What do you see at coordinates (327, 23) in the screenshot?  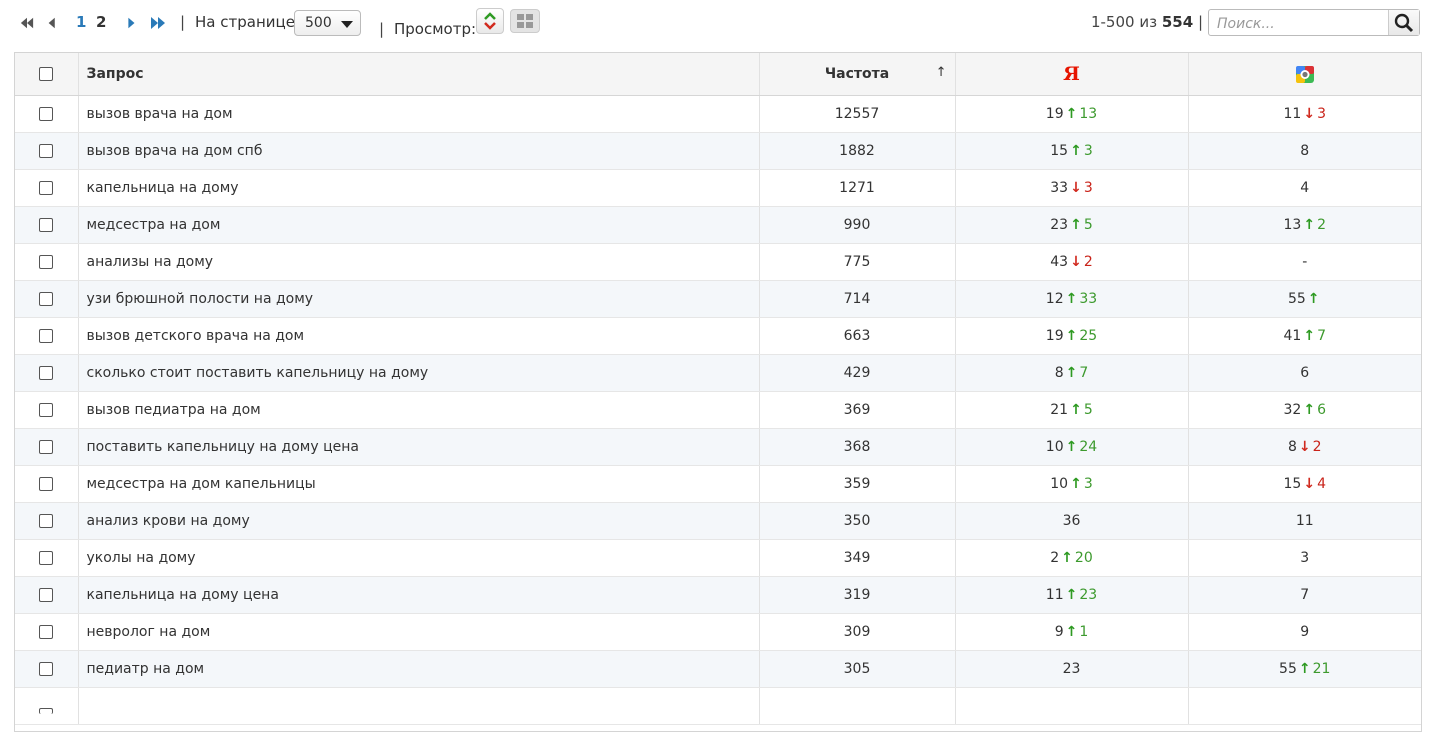 I see `per-page-select: 500` at bounding box center [327, 23].